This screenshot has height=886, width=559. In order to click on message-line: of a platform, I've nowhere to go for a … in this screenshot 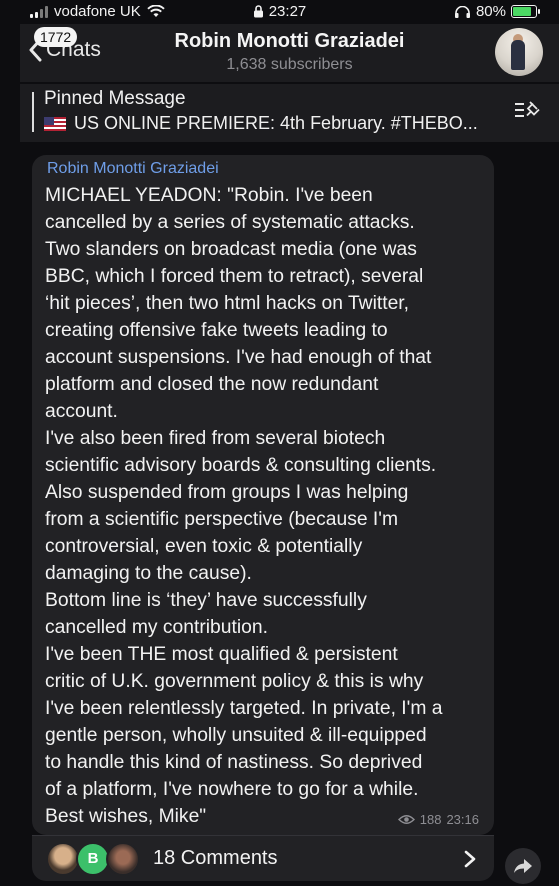, I will do `click(232, 789)`.